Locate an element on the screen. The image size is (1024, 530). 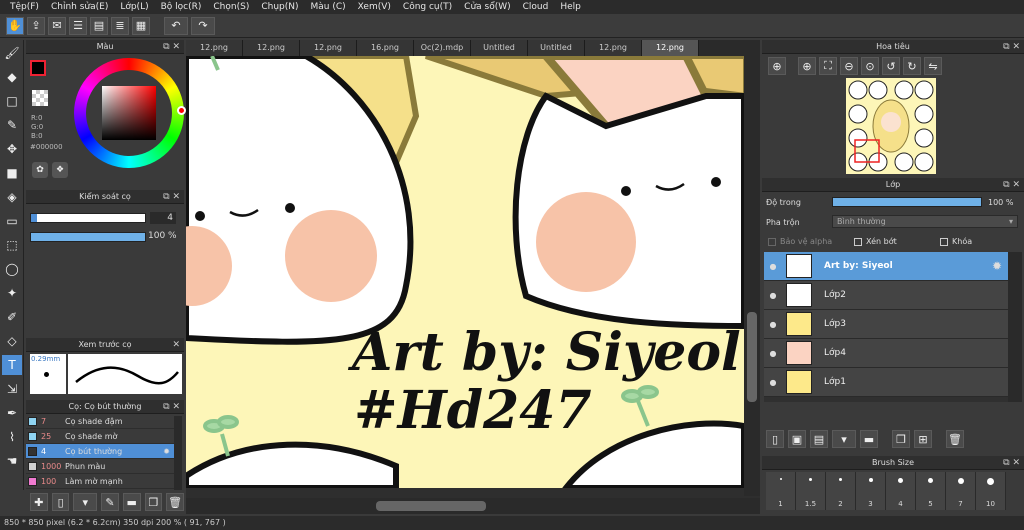
text-icon: T is located at coordinates (12, 365).